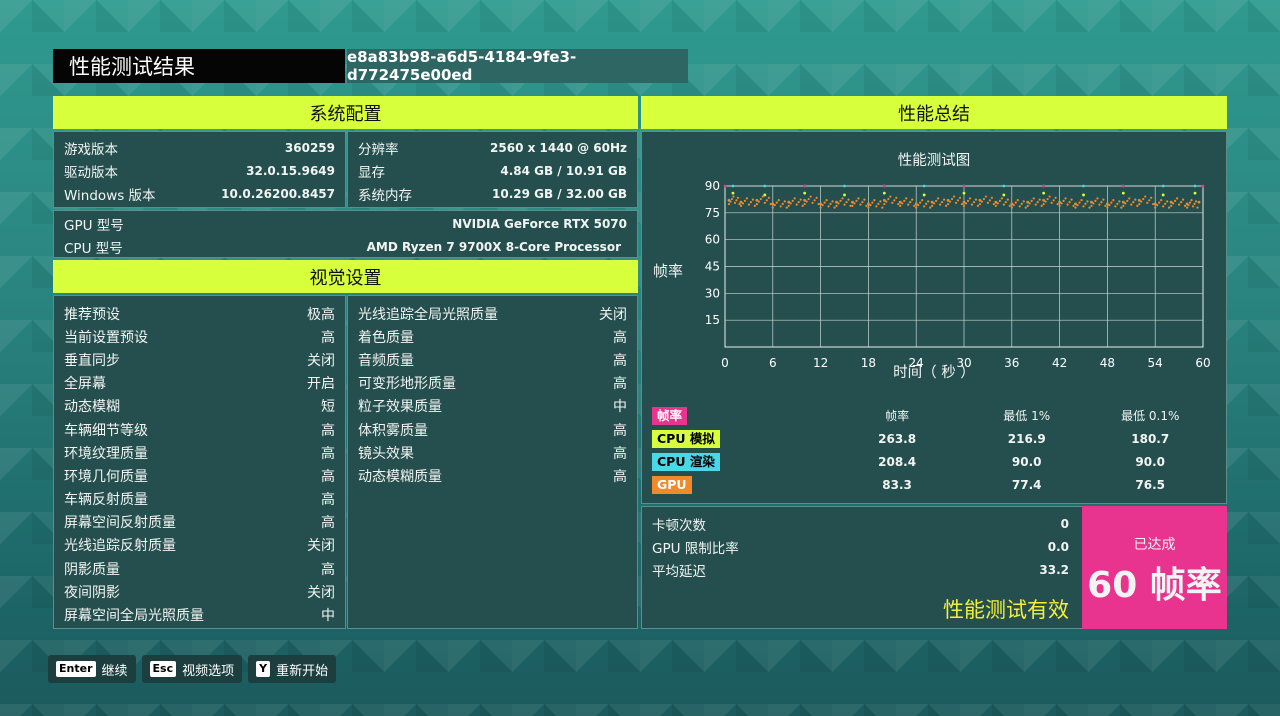  I want to click on legend-tag: CPU 渲染, so click(686, 461).